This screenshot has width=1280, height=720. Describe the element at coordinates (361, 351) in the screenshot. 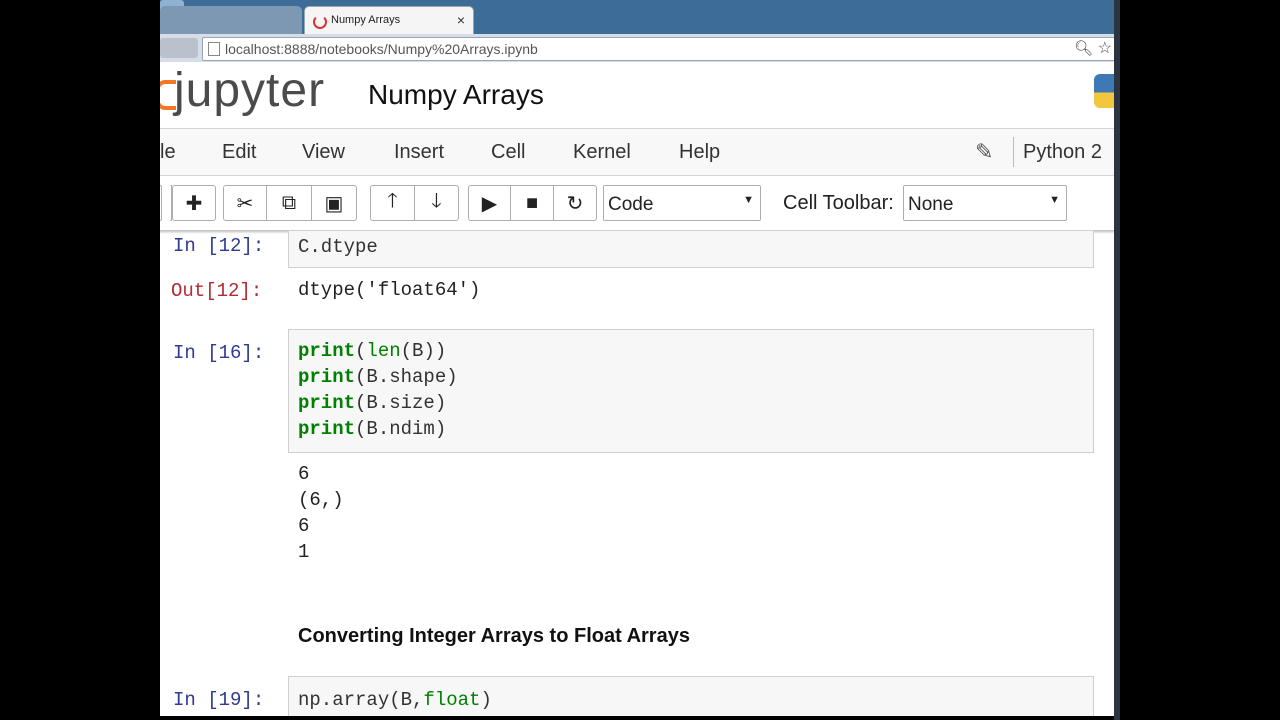

I see `code-text: (` at that location.